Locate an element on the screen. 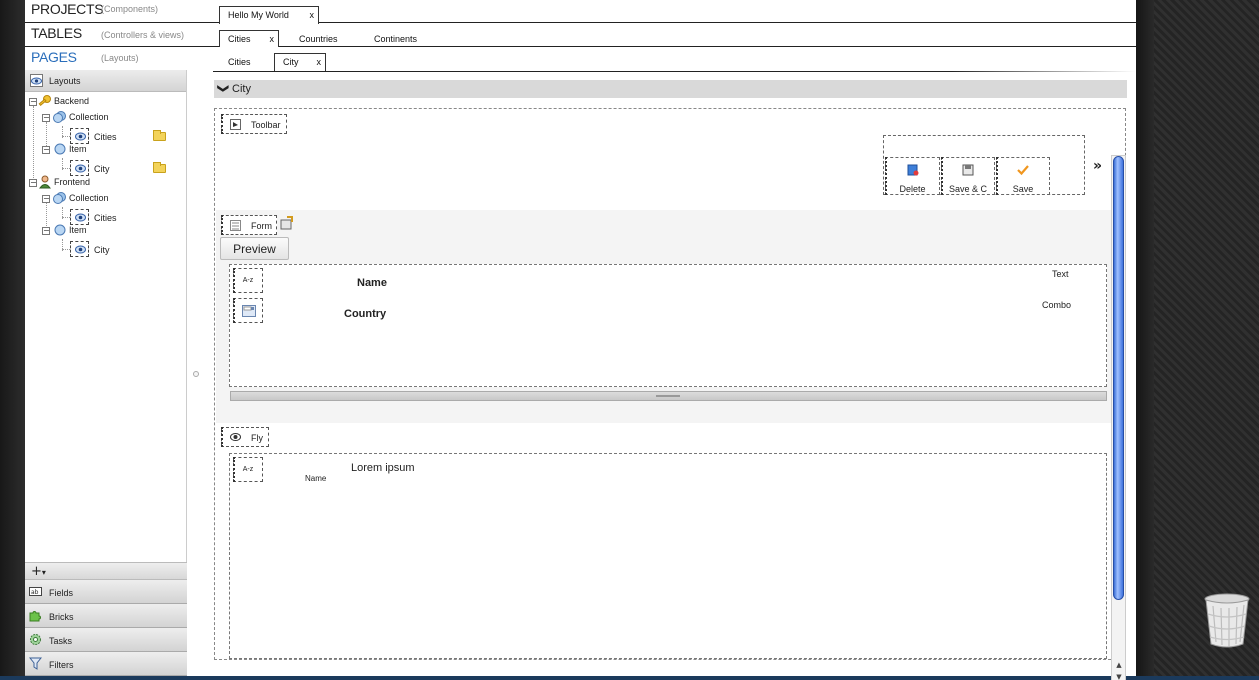  panel-filters: Filters is located at coordinates (106, 664).